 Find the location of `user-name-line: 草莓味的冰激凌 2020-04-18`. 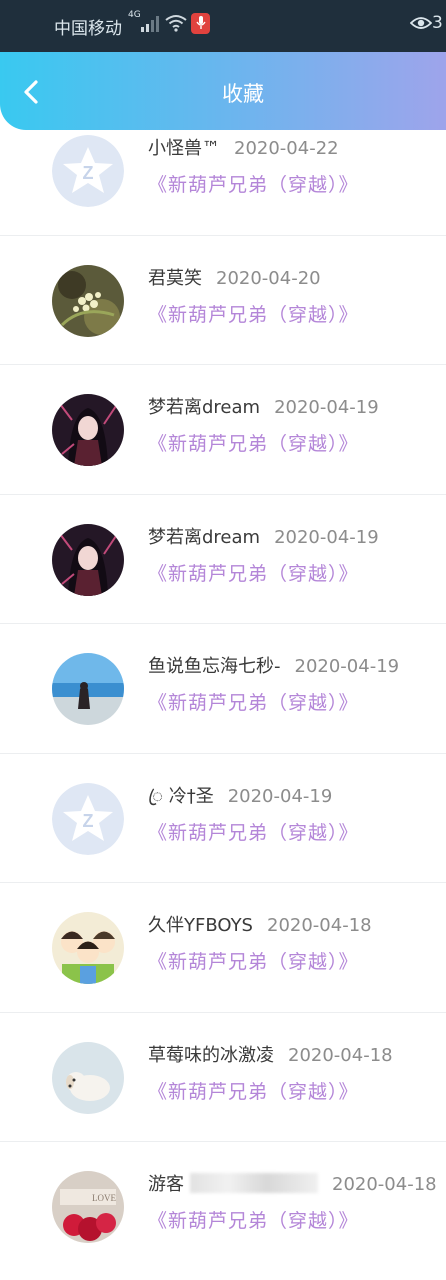

user-name-line: 草莓味的冰激凌 2020-04-18 is located at coordinates (270, 1054).